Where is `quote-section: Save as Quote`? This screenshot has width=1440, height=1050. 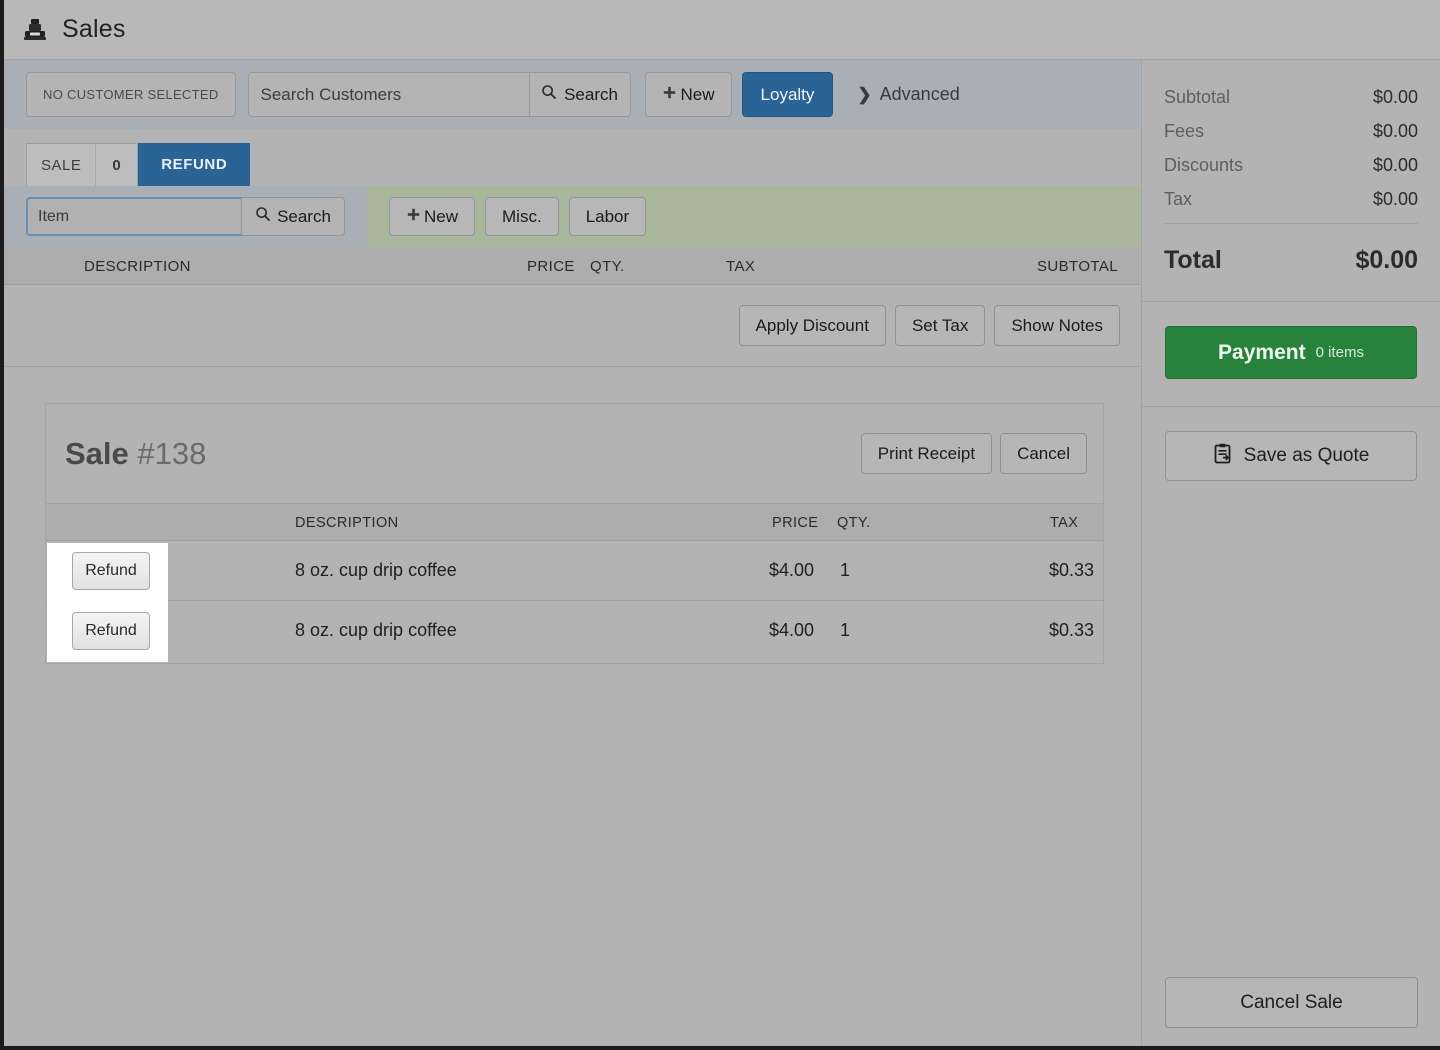 quote-section: Save as Quote is located at coordinates (1291, 444).